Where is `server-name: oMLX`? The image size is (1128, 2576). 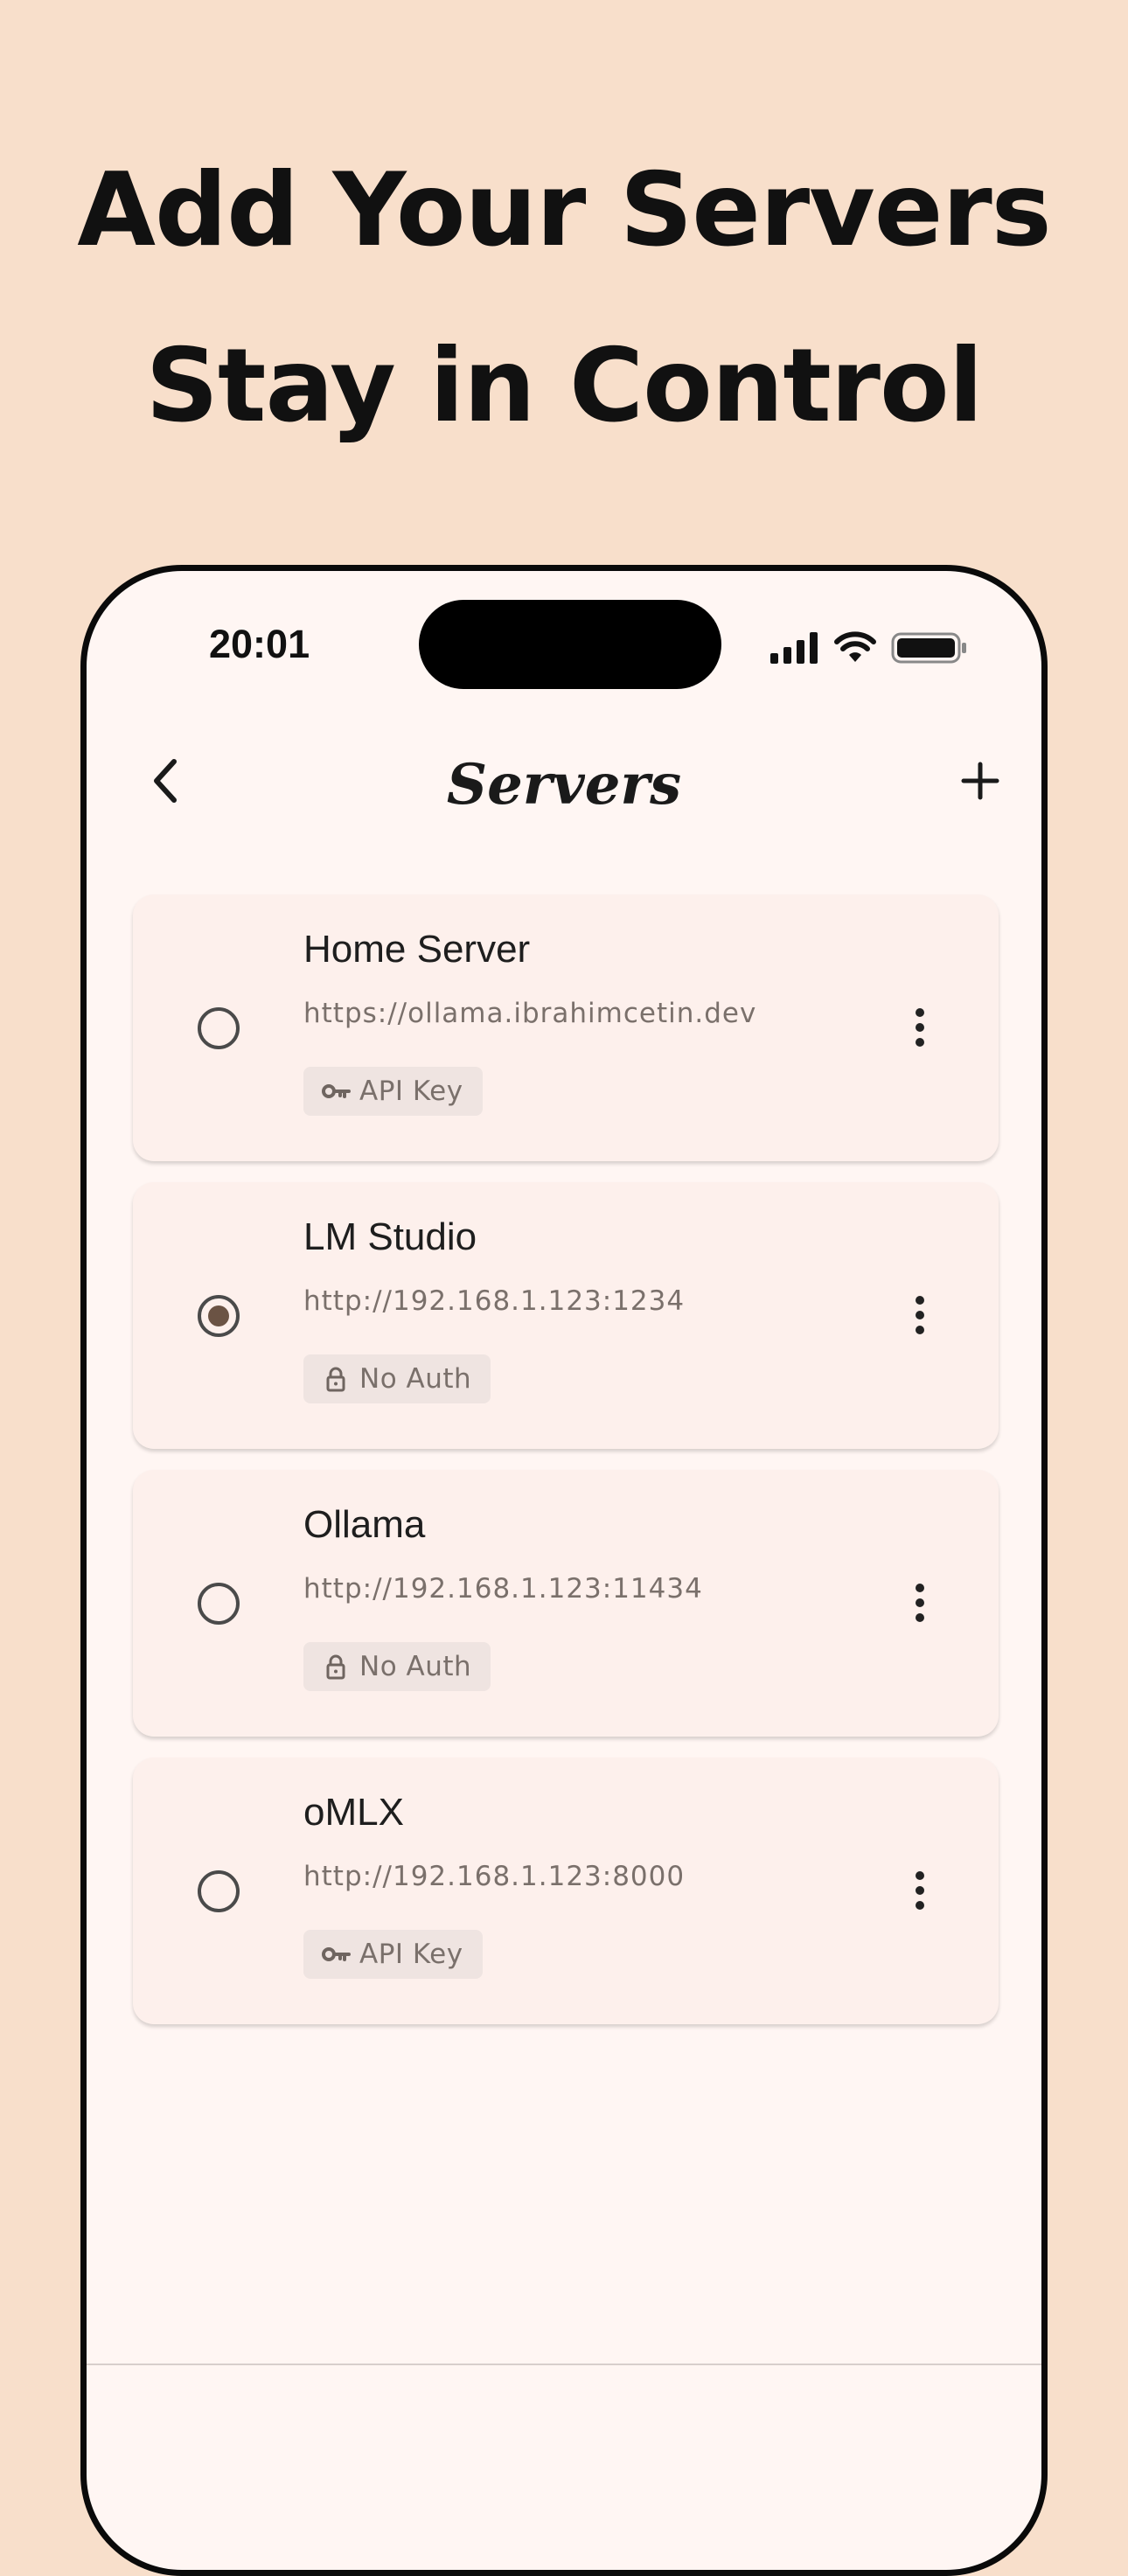 server-name: oMLX is located at coordinates (353, 1812).